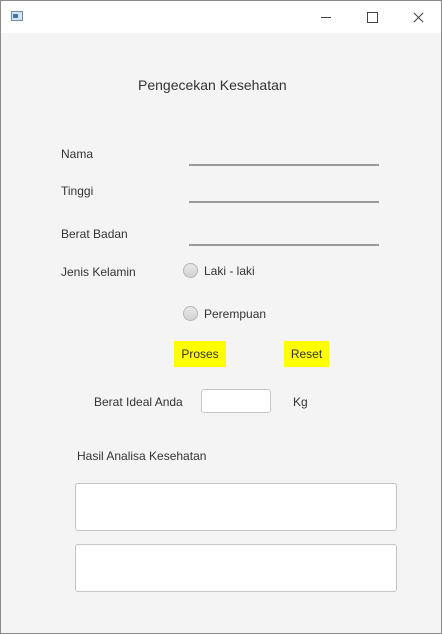  I want to click on title-bar, so click(221, 17).